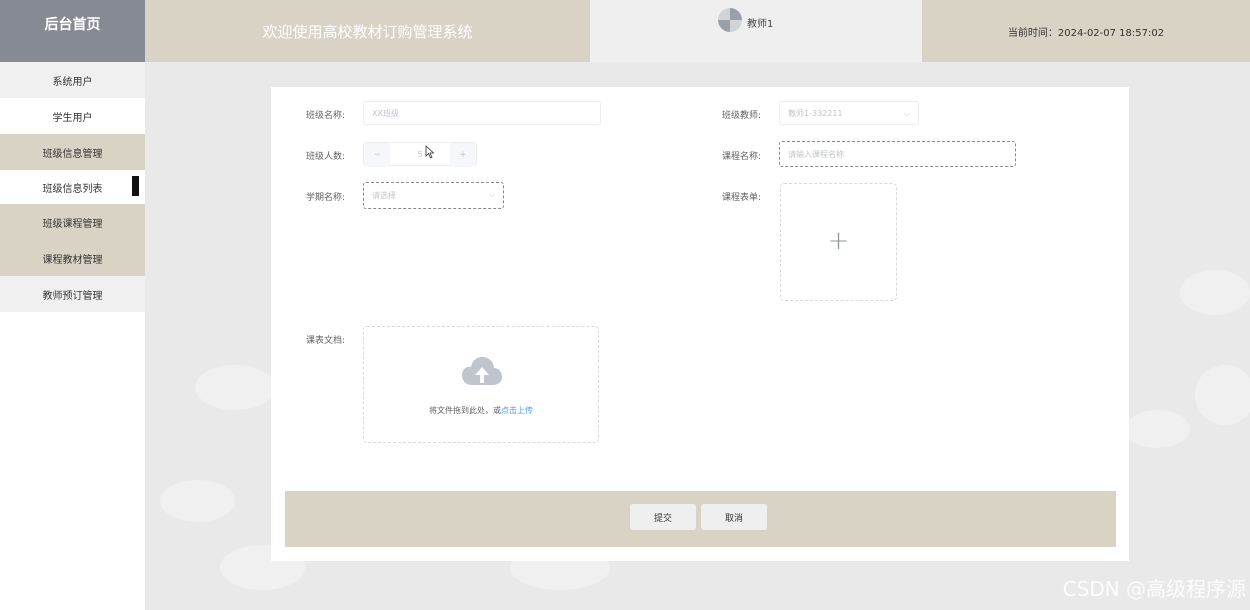 The height and width of the screenshot is (610, 1250). Describe the element at coordinates (742, 157) in the screenshot. I see `course-name-label: 课程名称:` at that location.